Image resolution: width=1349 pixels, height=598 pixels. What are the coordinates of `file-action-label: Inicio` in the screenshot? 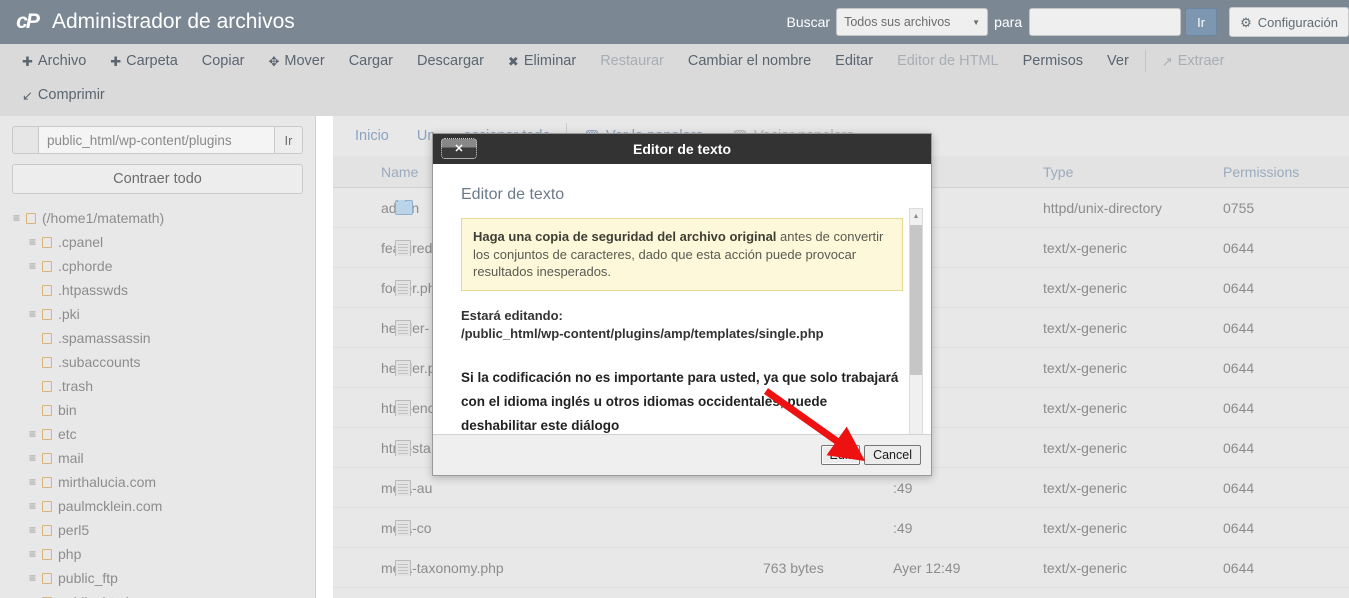 It's located at (372, 136).